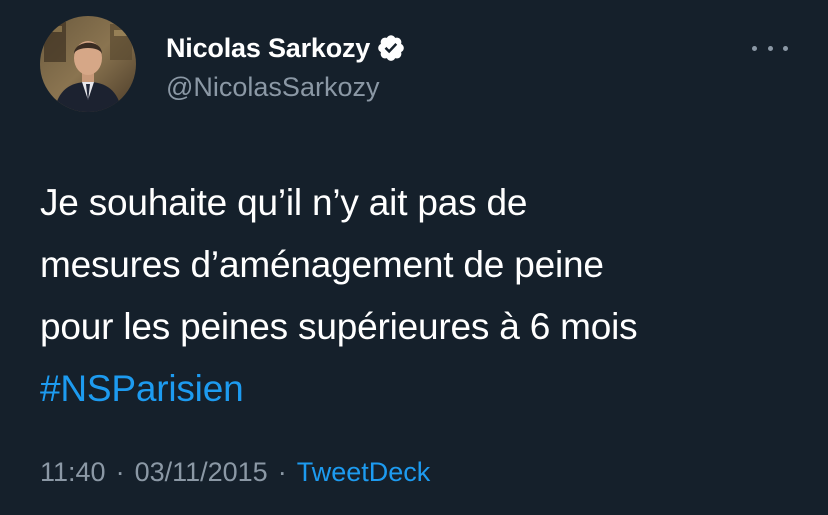 This screenshot has width=828, height=515. Describe the element at coordinates (268, 48) in the screenshot. I see `author-display-name: Nicolas Sarkozy` at that location.